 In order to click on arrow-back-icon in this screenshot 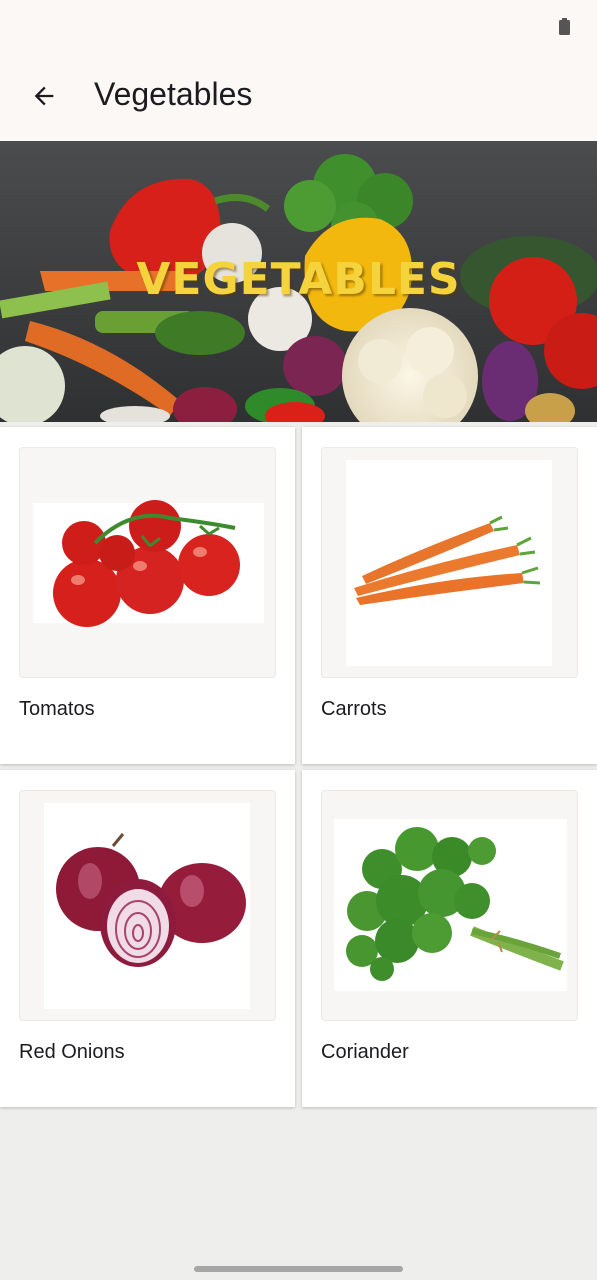, I will do `click(44, 96)`.